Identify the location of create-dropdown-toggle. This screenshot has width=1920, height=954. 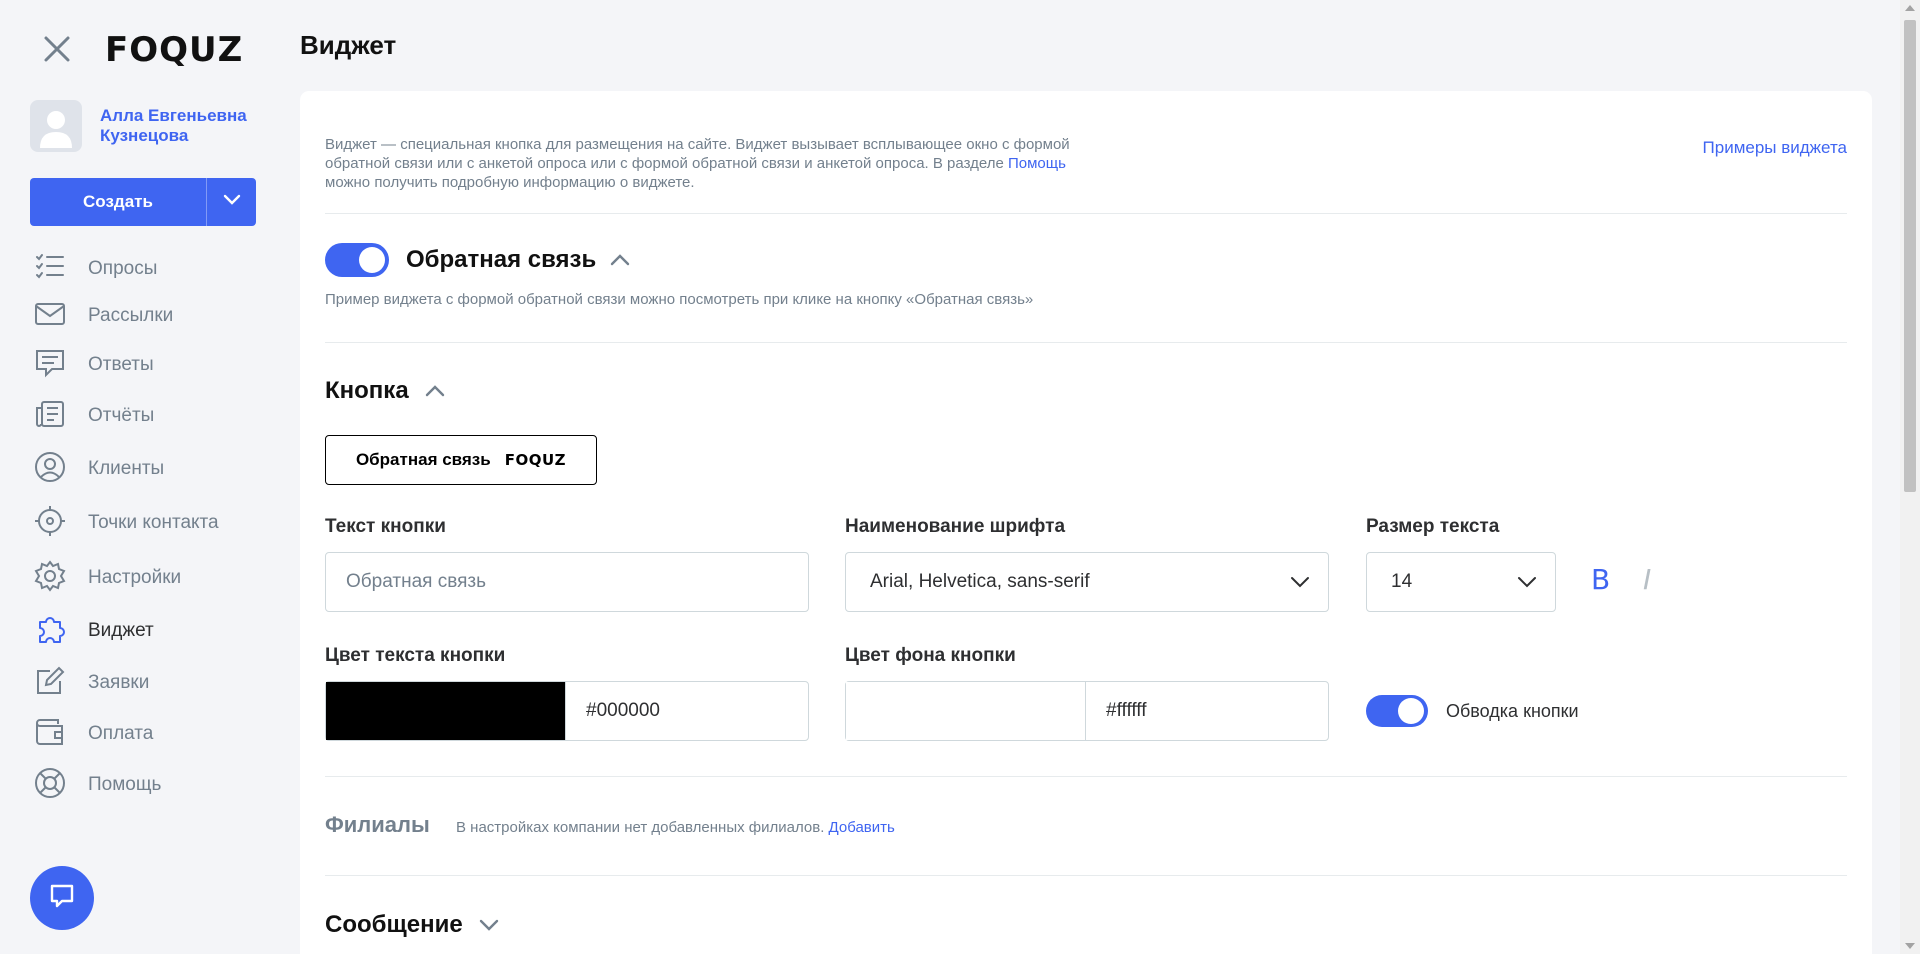
(231, 202).